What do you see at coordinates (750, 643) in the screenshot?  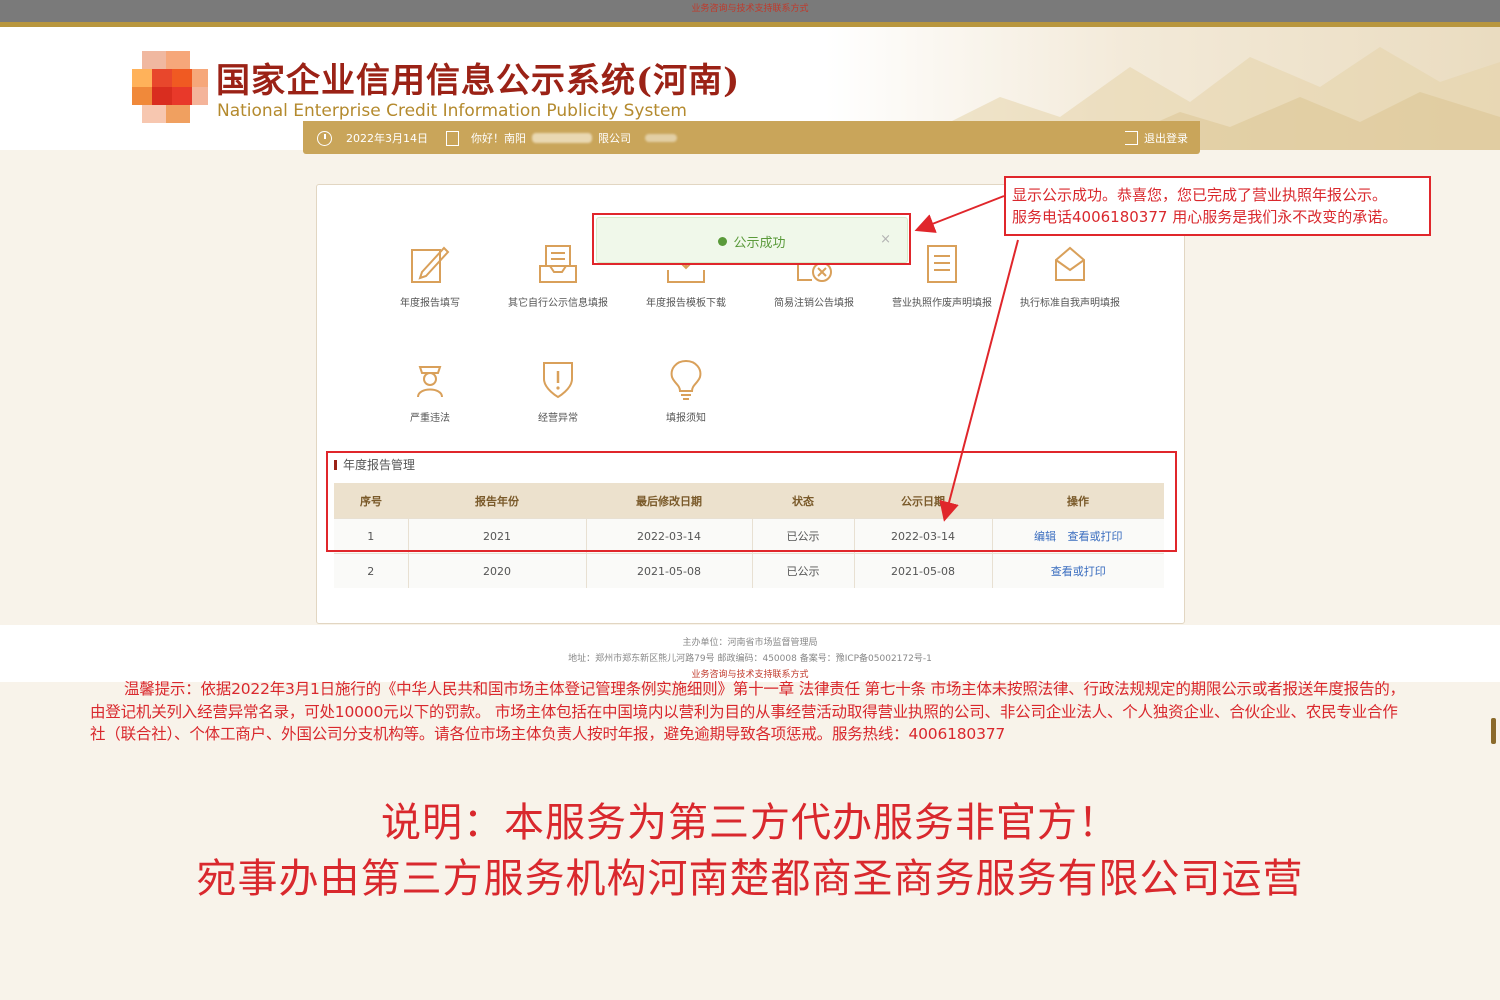 I see `footer-sponsor: 主办单位：河南省市场监督管理局` at bounding box center [750, 643].